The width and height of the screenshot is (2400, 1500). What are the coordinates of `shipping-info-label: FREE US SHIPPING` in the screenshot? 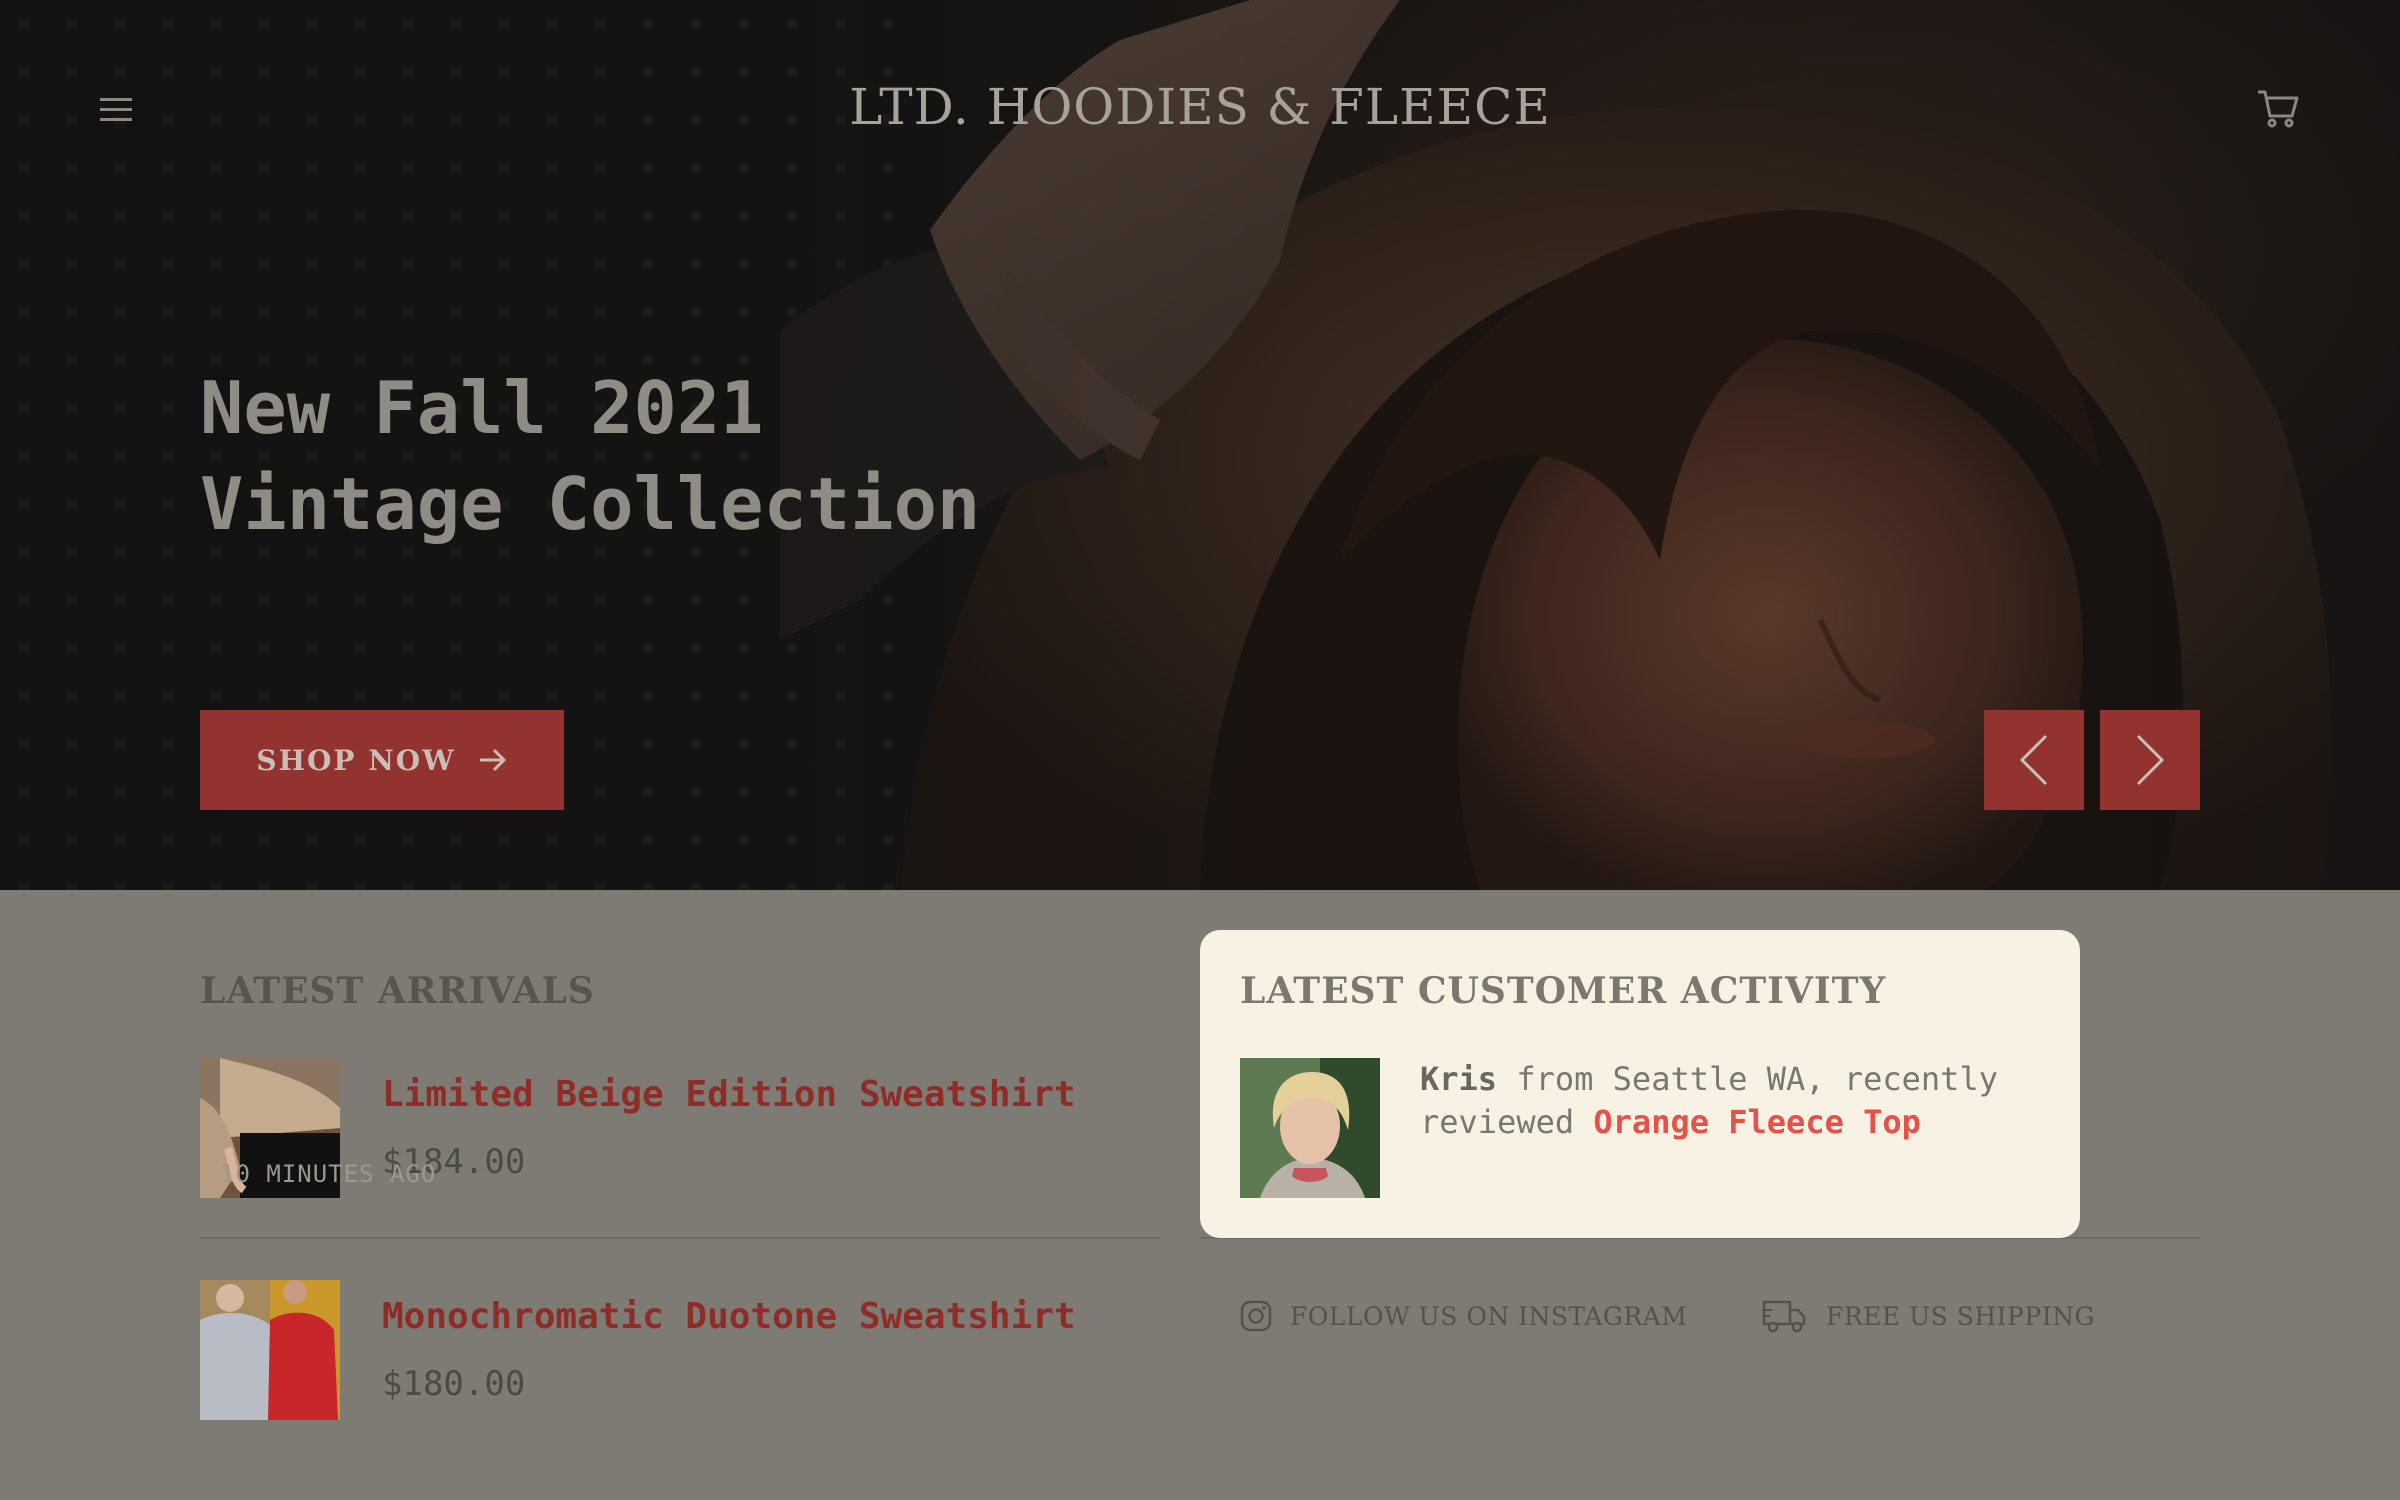 It's located at (1960, 1316).